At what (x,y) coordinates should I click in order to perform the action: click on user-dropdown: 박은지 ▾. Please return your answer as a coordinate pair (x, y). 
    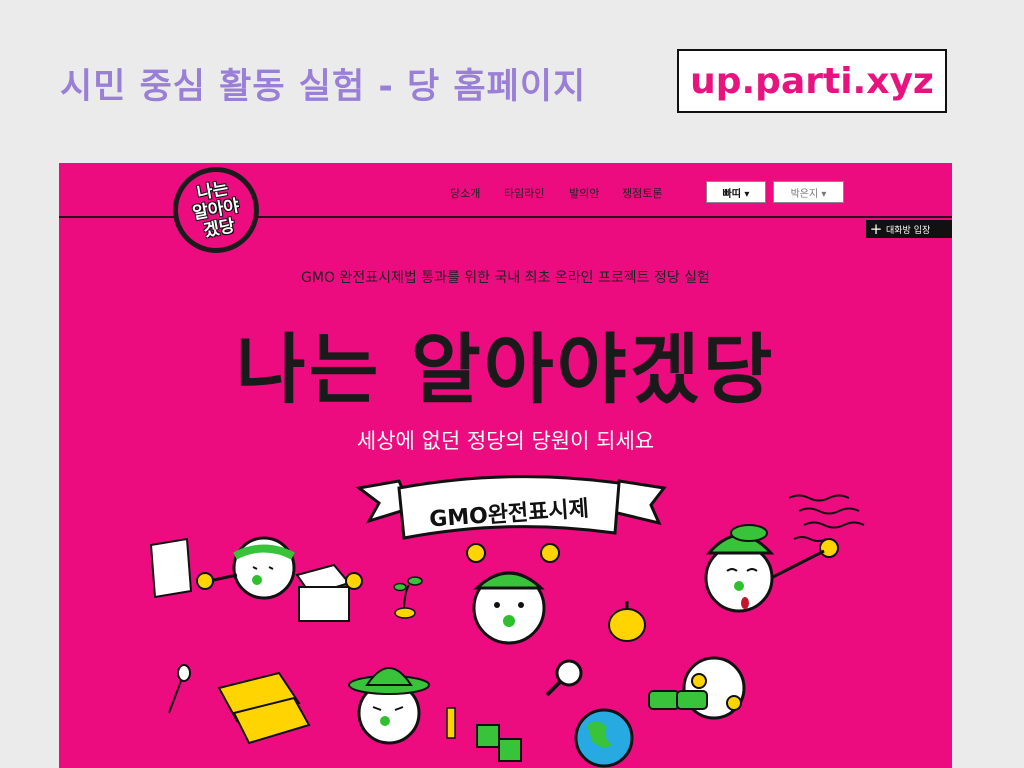
    Looking at the image, I should click on (808, 192).